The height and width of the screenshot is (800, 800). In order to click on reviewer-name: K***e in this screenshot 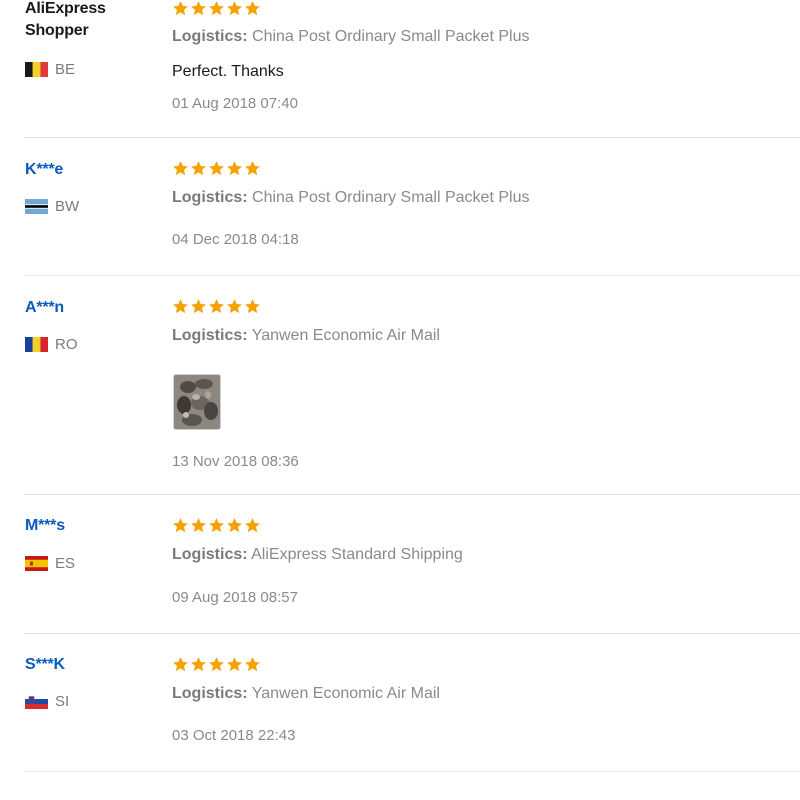, I will do `click(44, 170)`.